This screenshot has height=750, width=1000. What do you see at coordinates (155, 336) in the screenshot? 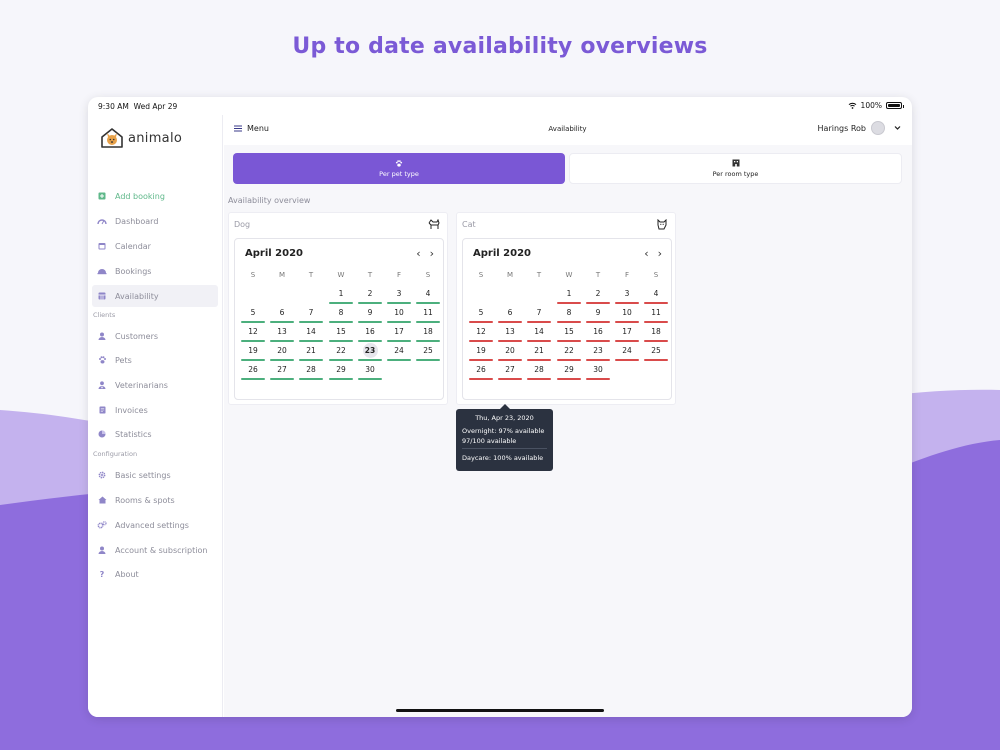
I see `sidebar-item-customers: Customers` at bounding box center [155, 336].